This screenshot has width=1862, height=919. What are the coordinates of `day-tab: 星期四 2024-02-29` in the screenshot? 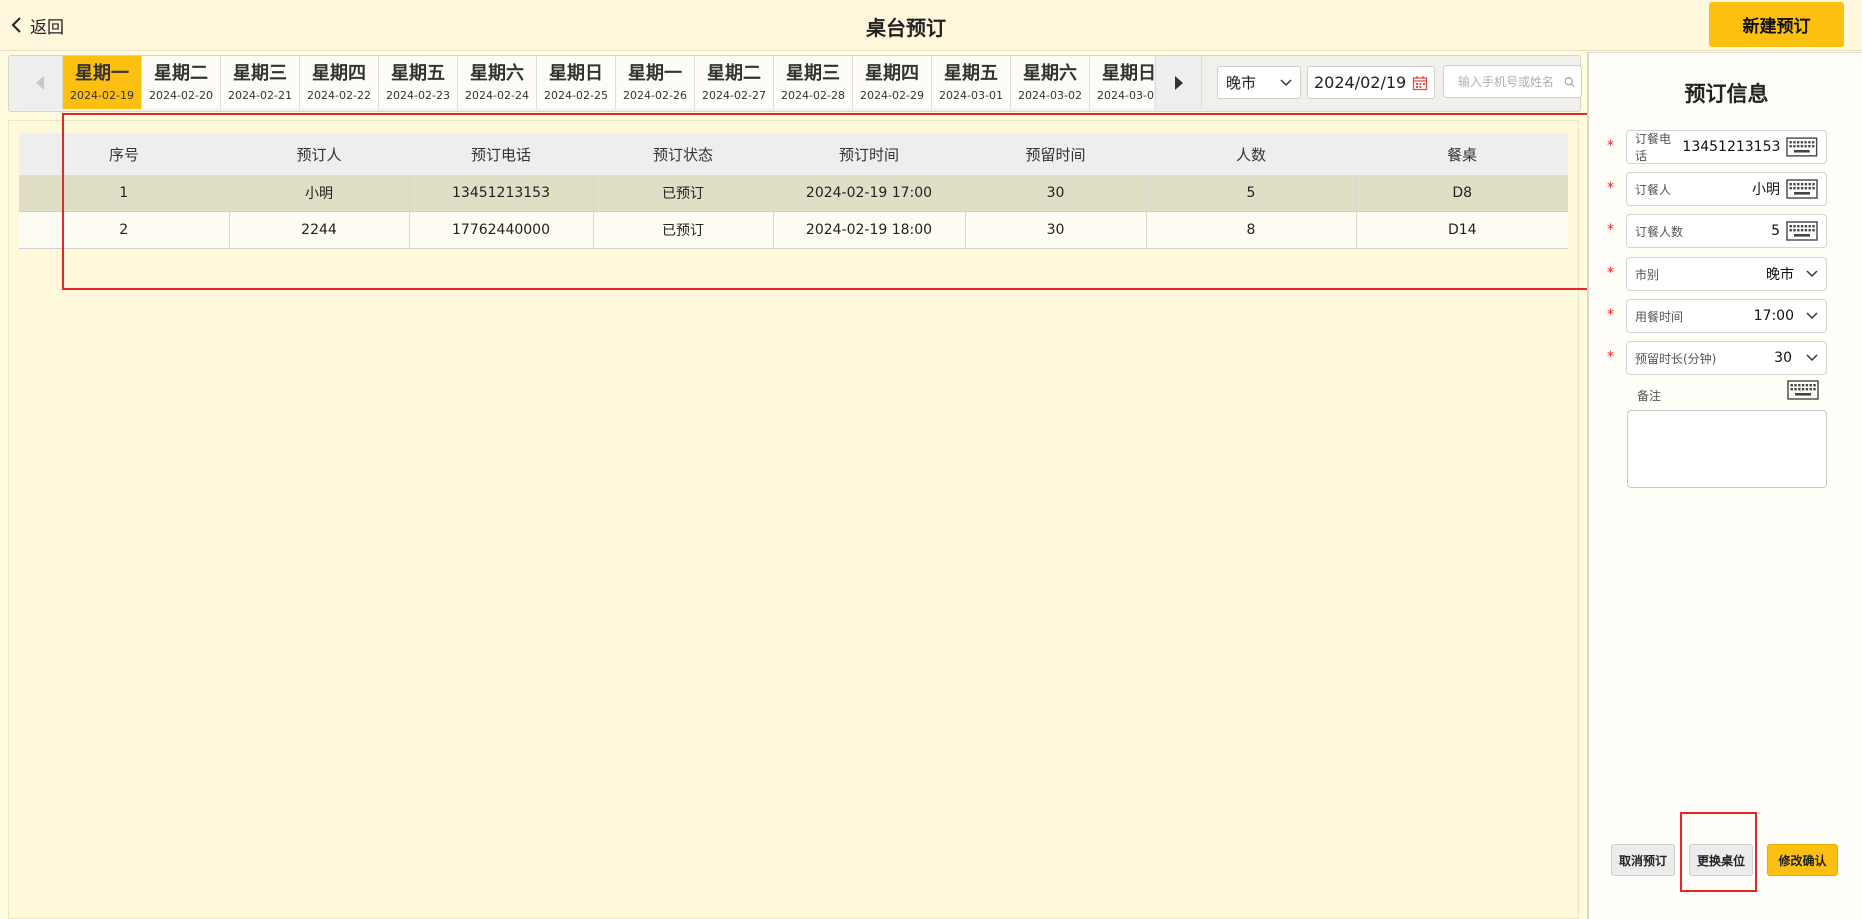 It's located at (892, 82).